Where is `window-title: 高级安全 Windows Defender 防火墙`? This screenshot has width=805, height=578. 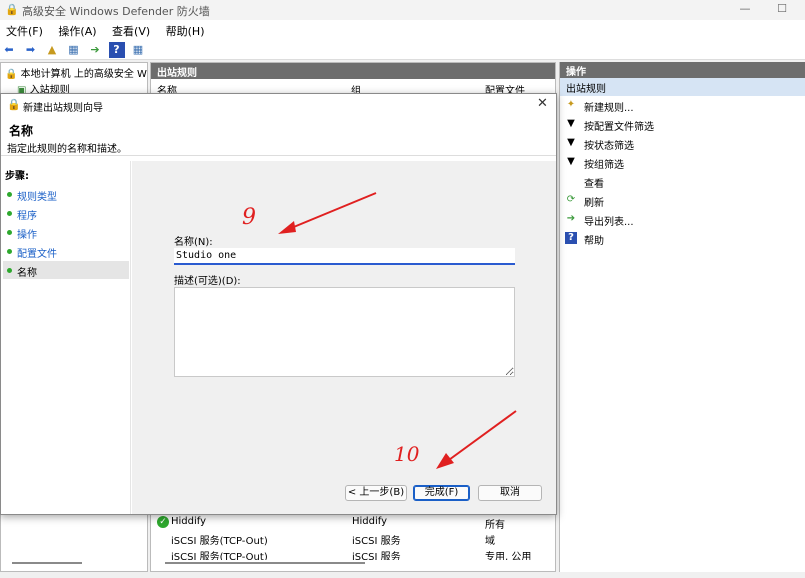
window-title: 高级安全 Windows Defender 防火墙 is located at coordinates (116, 11).